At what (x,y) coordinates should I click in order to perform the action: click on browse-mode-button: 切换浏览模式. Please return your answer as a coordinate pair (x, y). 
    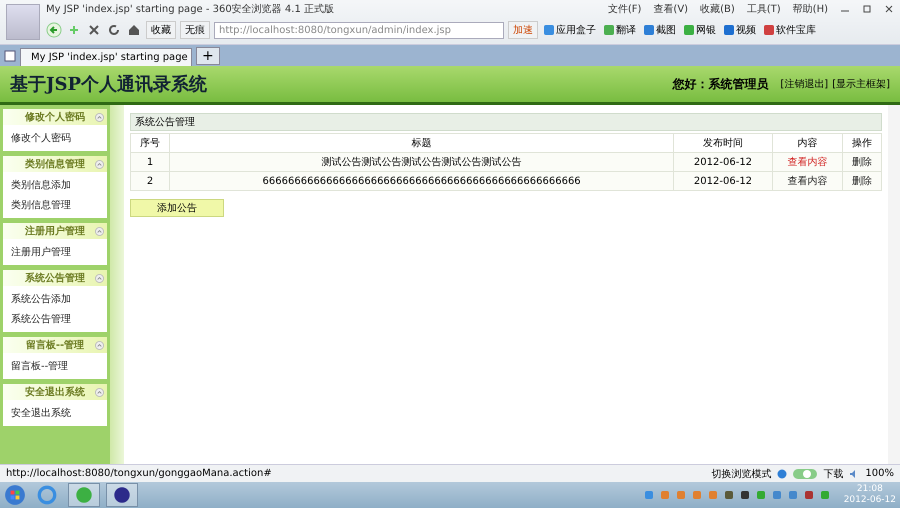
    Looking at the image, I should click on (741, 473).